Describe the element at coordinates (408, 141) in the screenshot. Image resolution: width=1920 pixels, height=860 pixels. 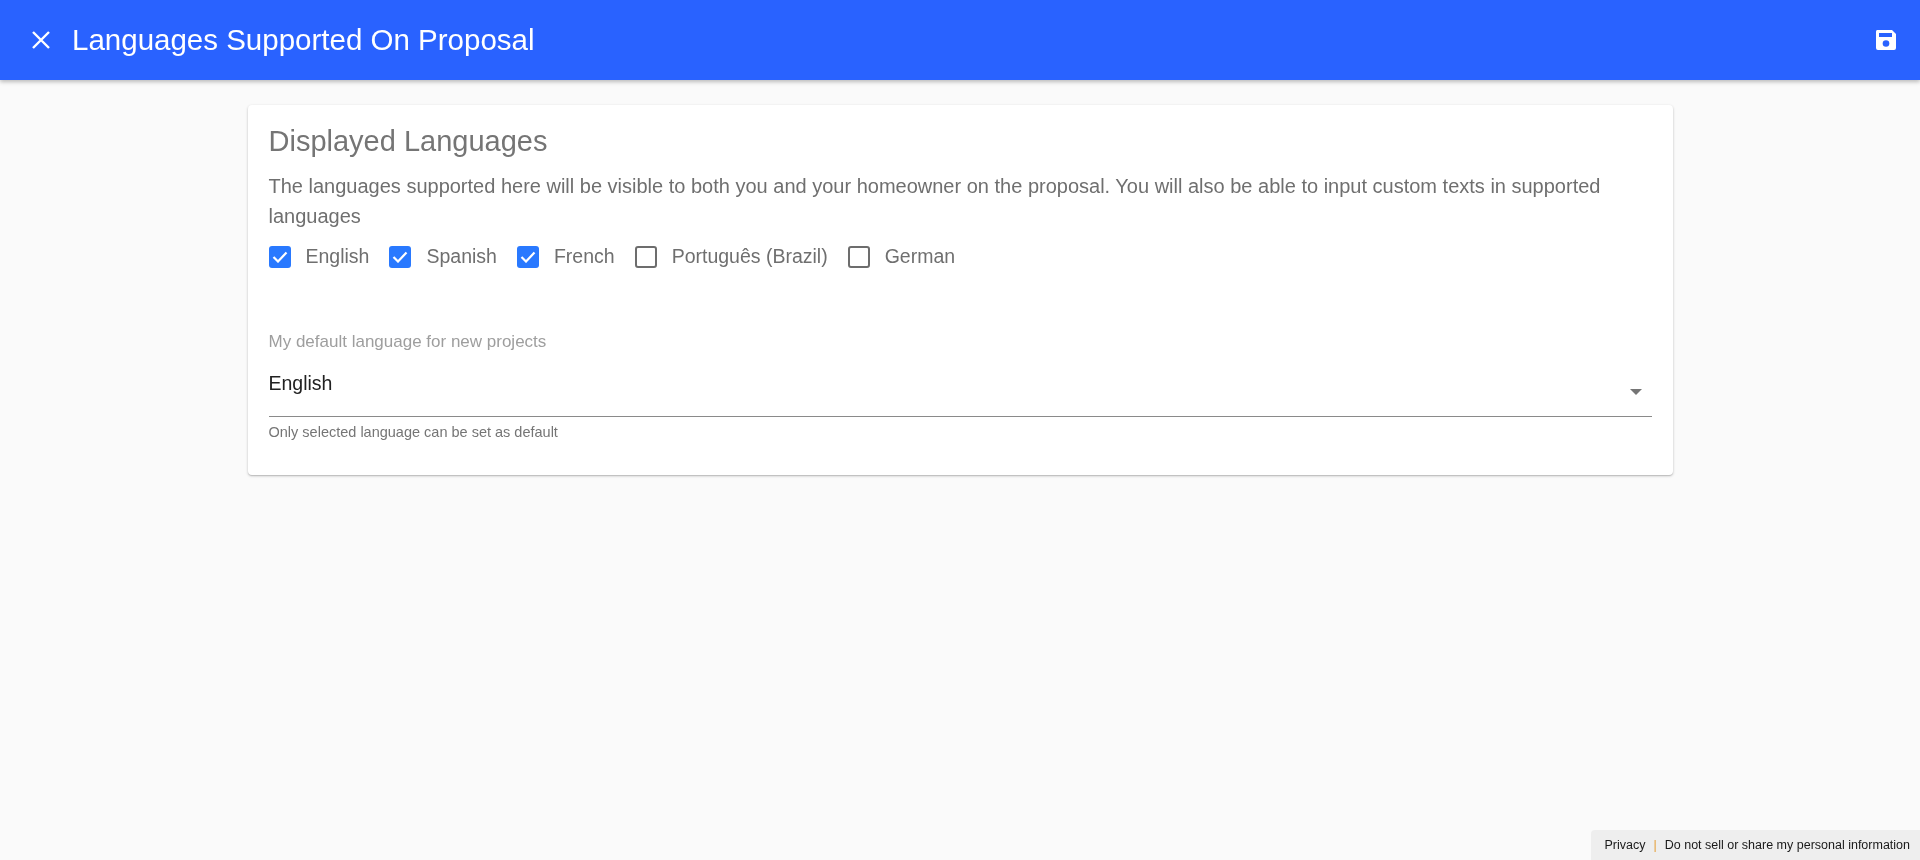
I see `section-heading: Displayed Languages` at that location.